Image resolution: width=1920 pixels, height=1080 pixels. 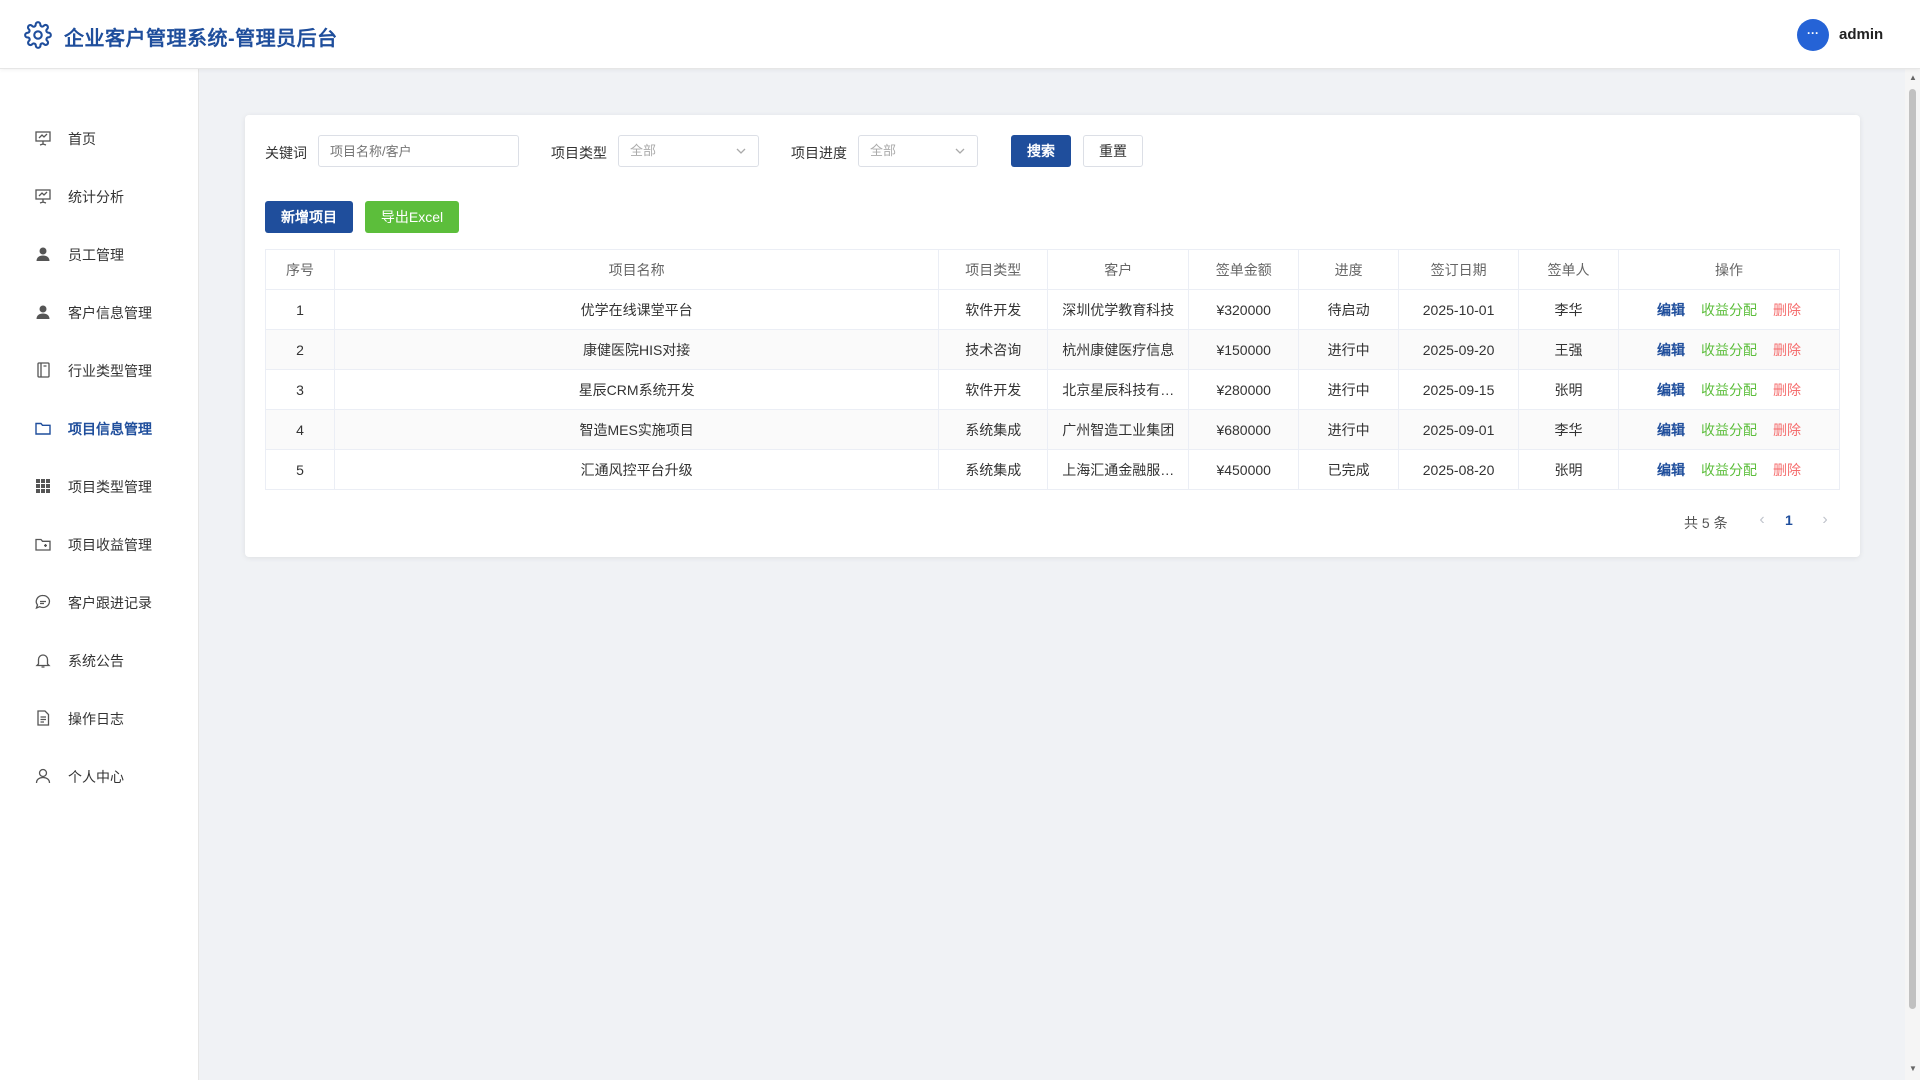 I want to click on cell-date: 2025-09-20, so click(x=1459, y=349).